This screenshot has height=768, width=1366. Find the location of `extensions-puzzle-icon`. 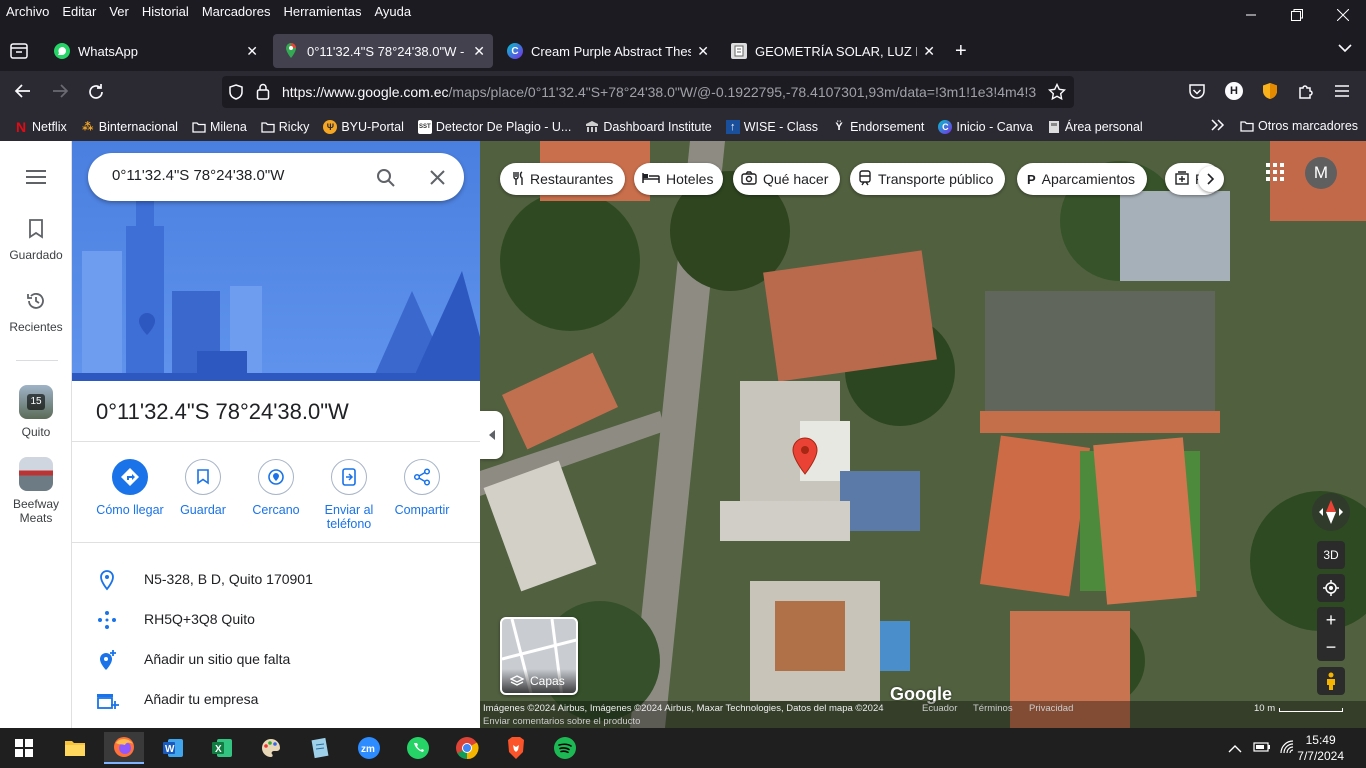

extensions-puzzle-icon is located at coordinates (1306, 92).